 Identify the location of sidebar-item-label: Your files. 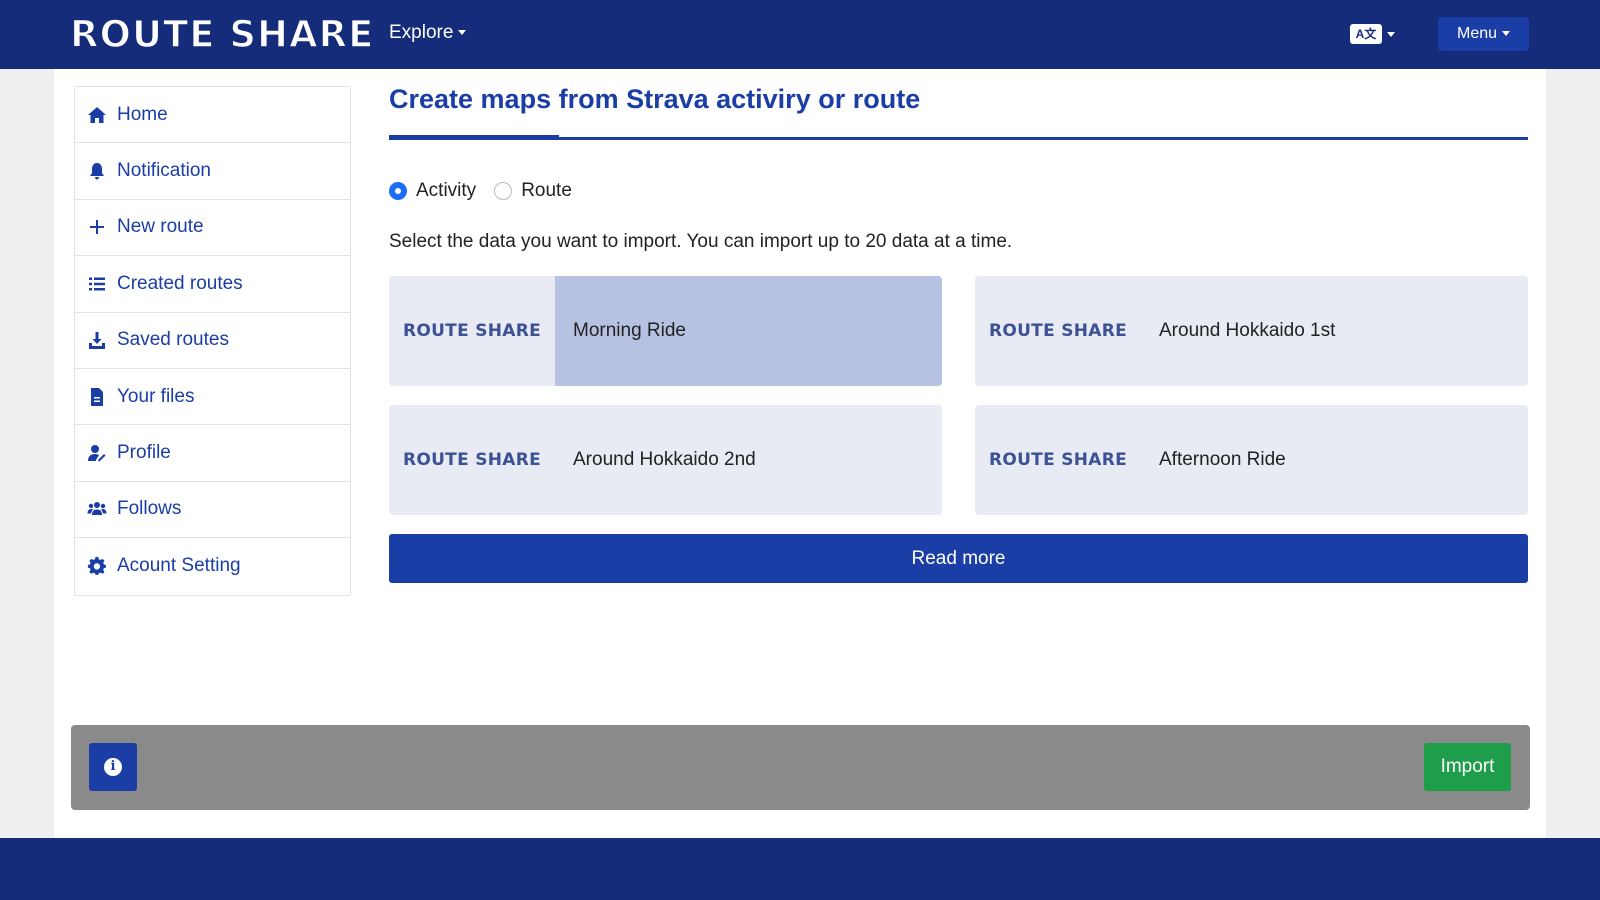
(156, 396).